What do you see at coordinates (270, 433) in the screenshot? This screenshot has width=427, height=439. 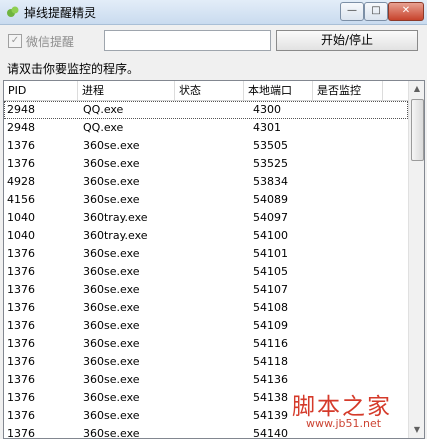 I see `port-cell: 54140` at bounding box center [270, 433].